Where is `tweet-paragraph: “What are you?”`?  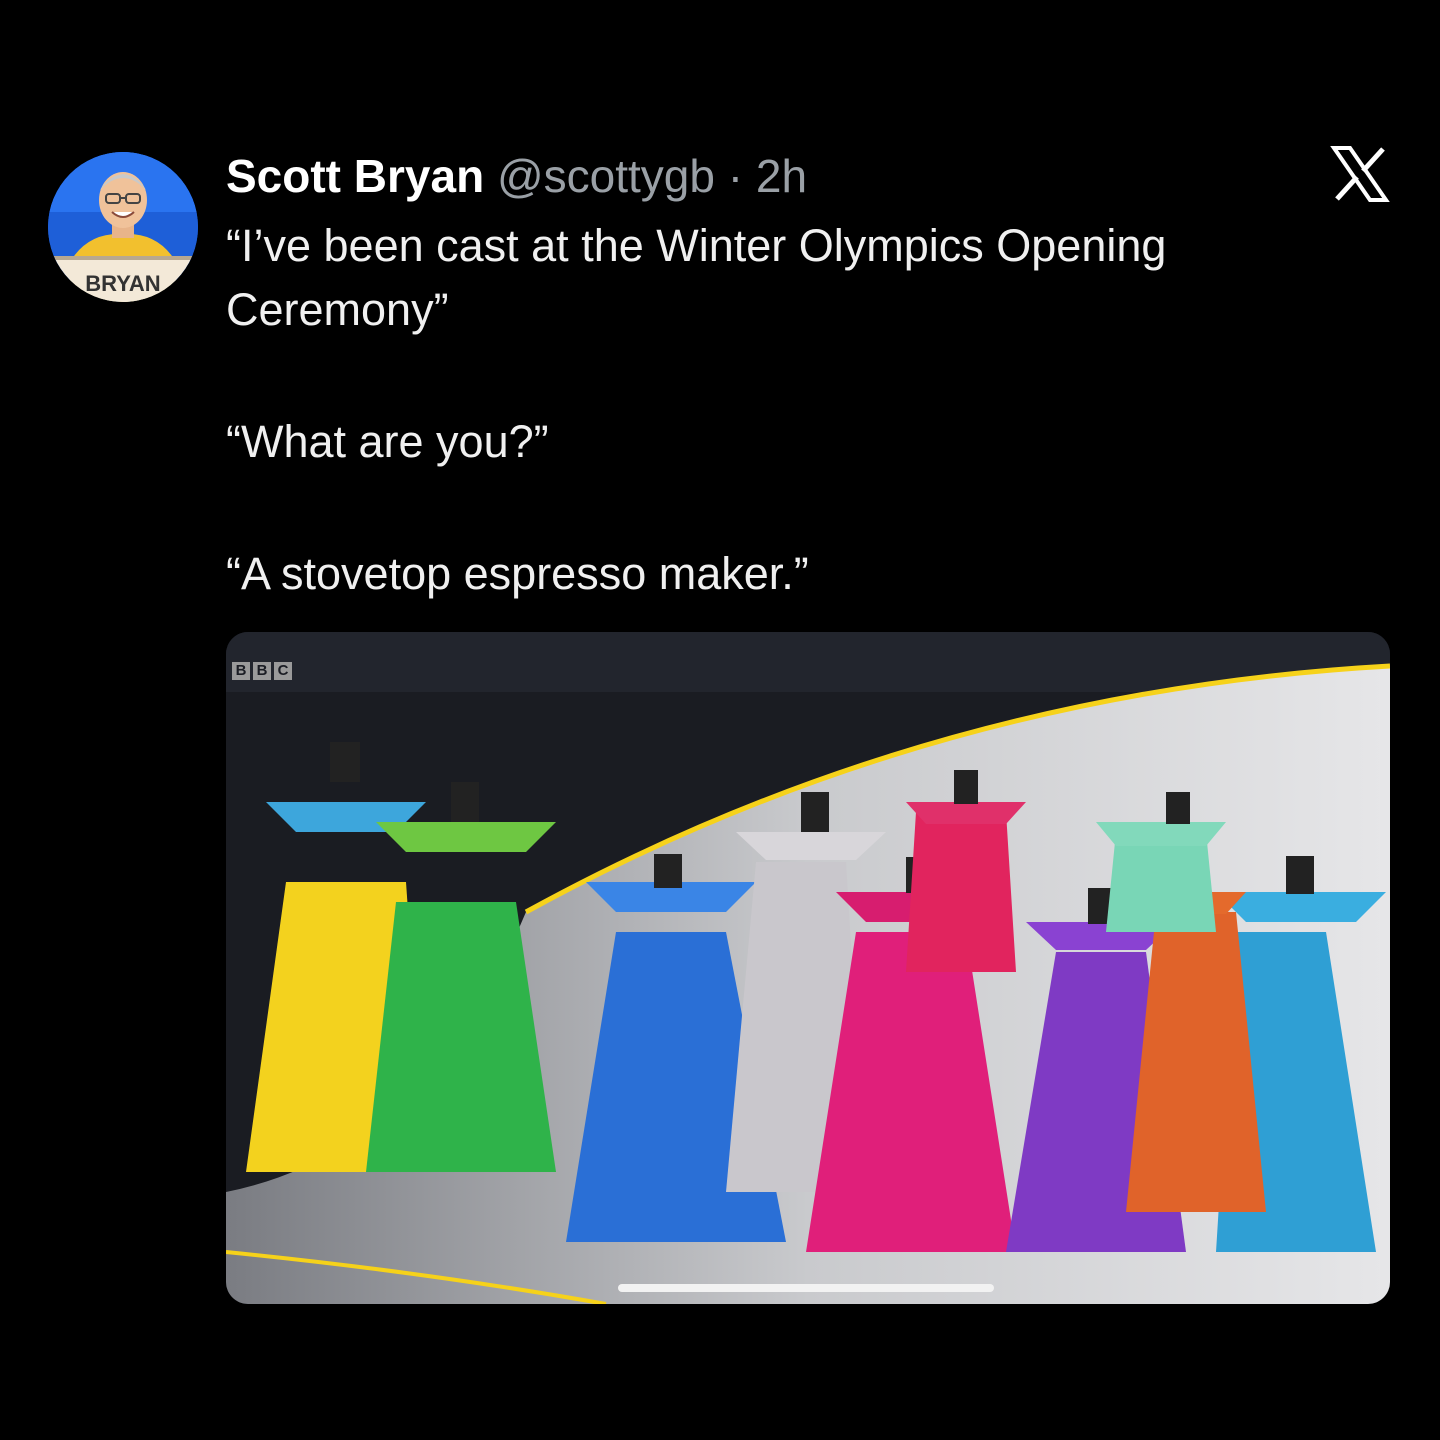 tweet-paragraph: “What are you?” is located at coordinates (387, 441).